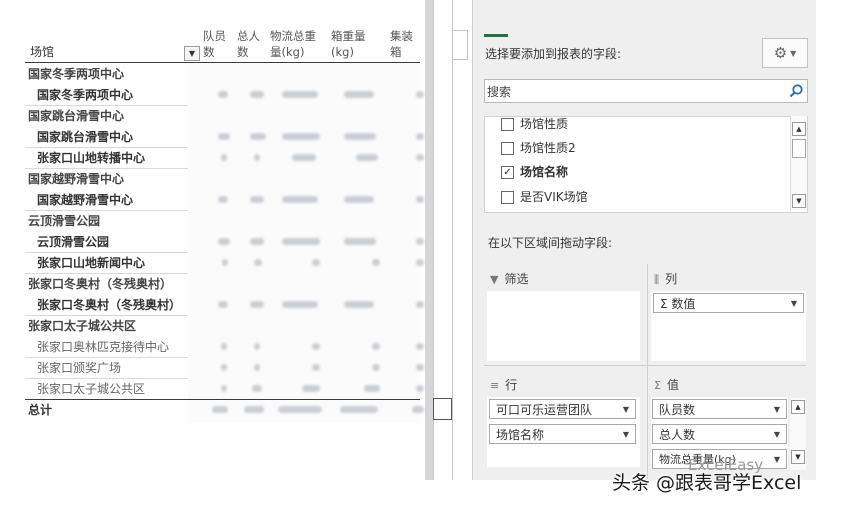  What do you see at coordinates (665, 278) in the screenshot?
I see `columns-area-label: ⫼ 列` at bounding box center [665, 278].